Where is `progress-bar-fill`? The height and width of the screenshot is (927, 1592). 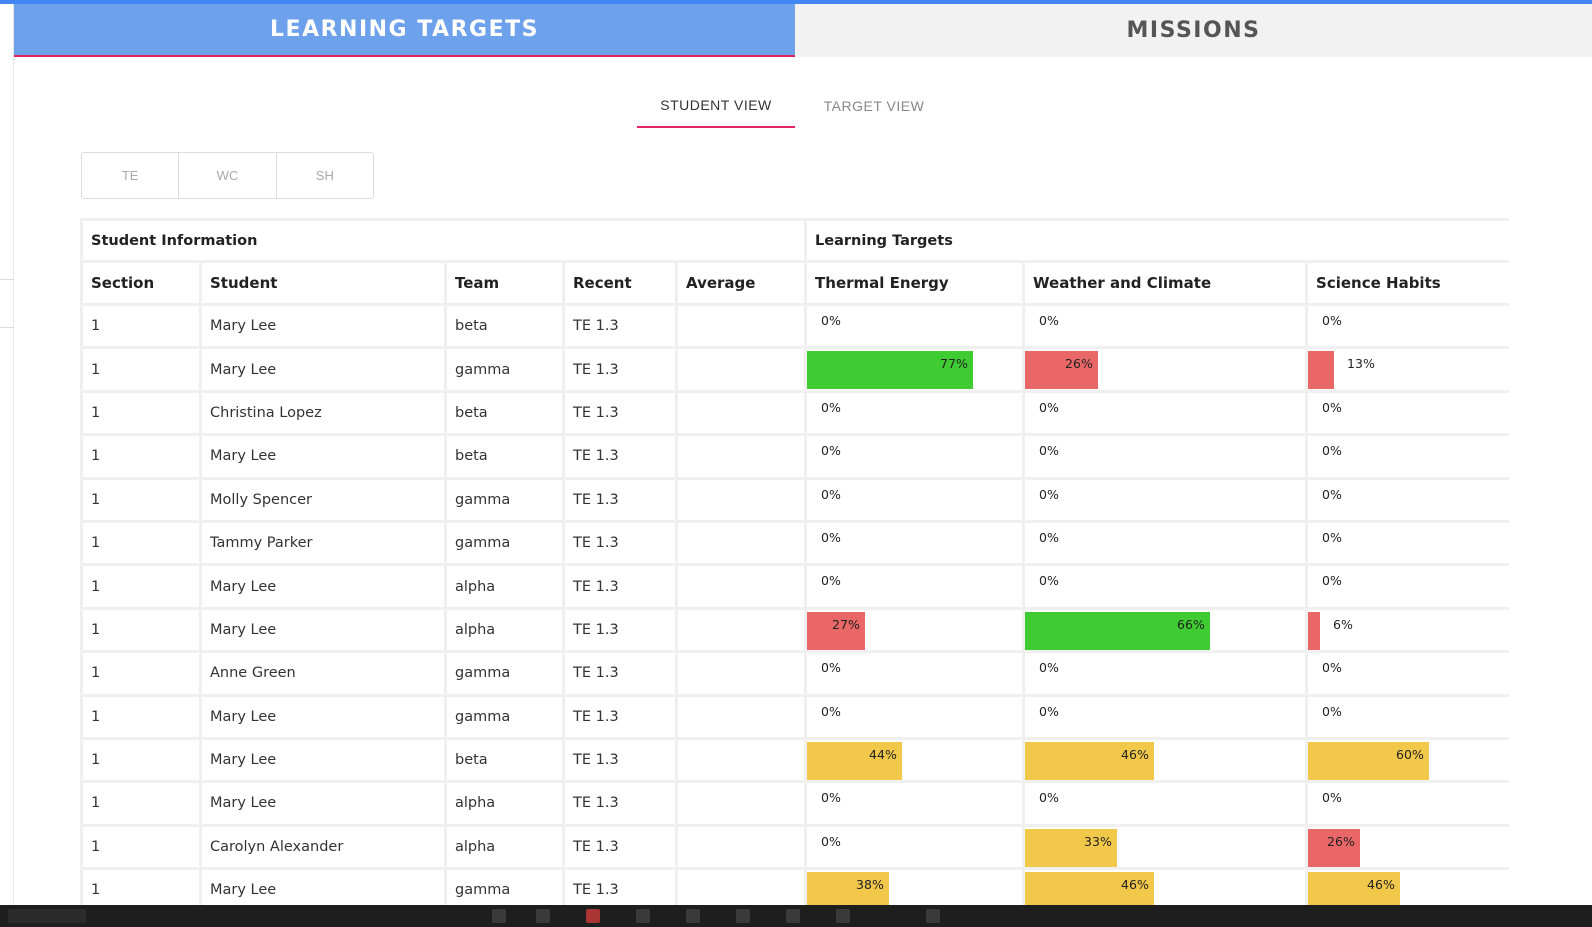
progress-bar-fill is located at coordinates (1321, 370).